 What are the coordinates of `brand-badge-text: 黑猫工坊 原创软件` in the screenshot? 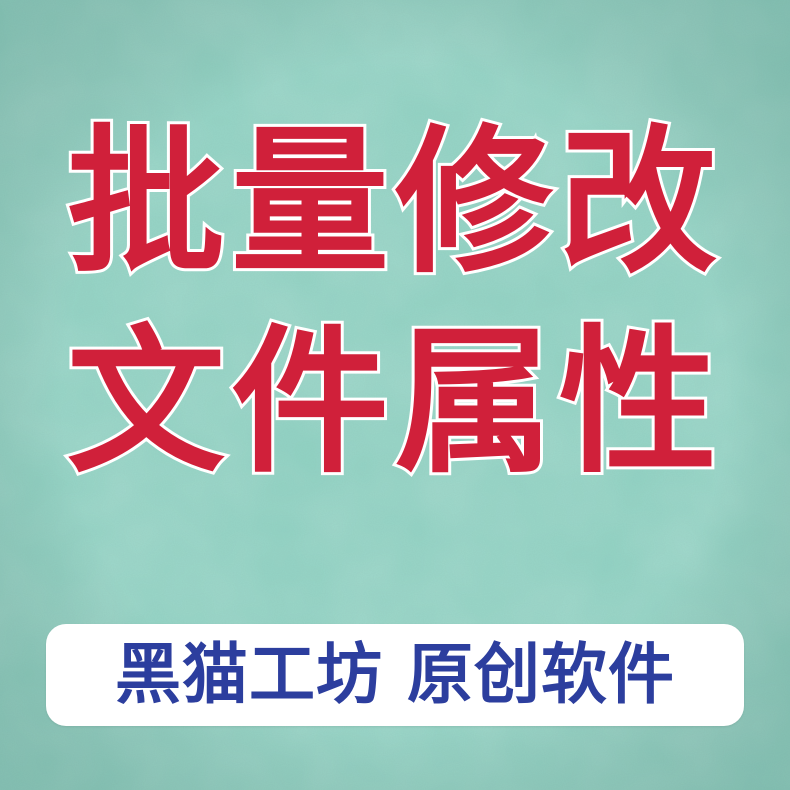 It's located at (395, 674).